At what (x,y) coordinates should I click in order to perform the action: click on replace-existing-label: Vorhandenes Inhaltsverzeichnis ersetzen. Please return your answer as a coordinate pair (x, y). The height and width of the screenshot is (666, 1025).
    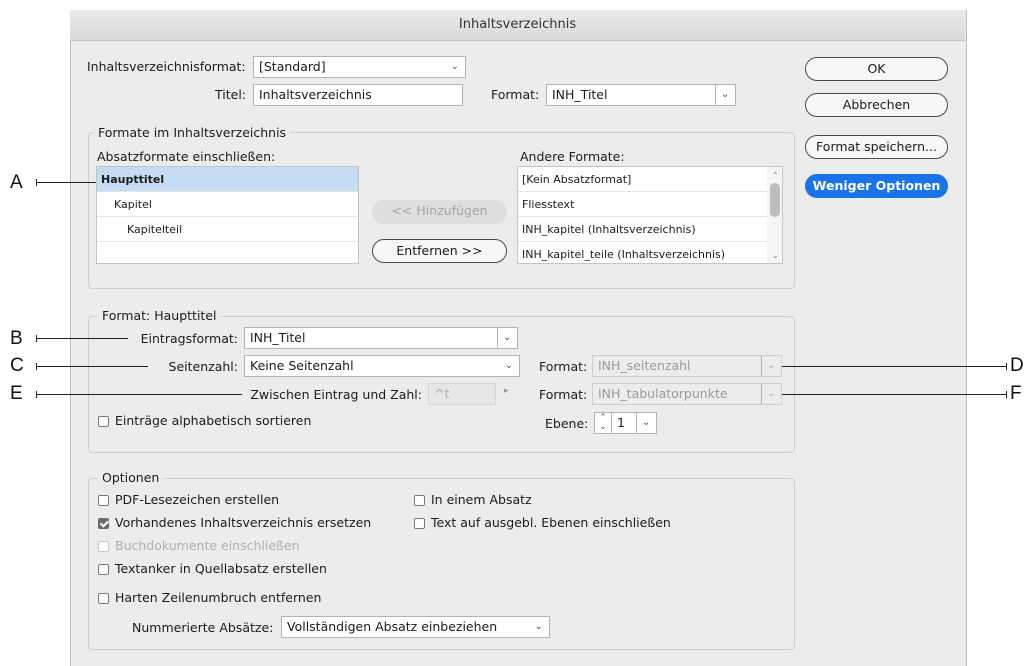
    Looking at the image, I should click on (243, 522).